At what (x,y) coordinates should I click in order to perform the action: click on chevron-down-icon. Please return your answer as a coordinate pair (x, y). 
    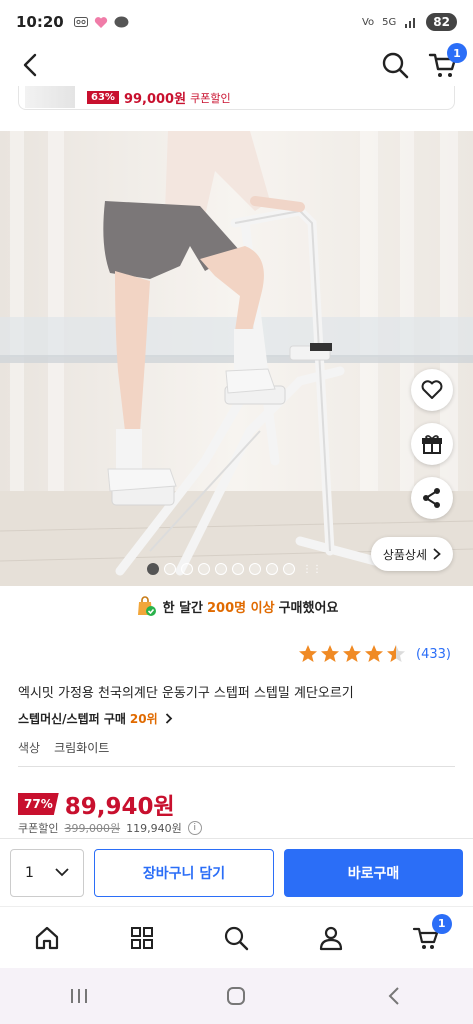
    Looking at the image, I should click on (62, 872).